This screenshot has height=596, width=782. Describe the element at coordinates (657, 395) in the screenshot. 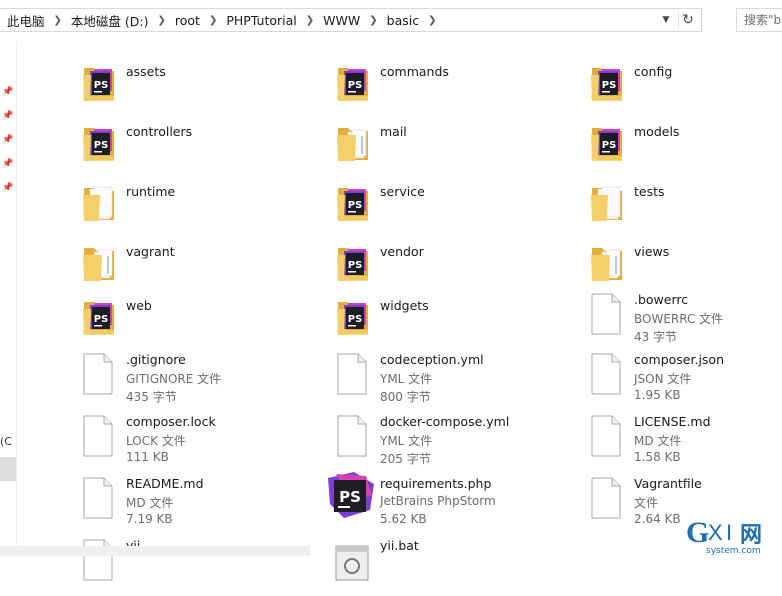

I see `item-size: 1.95 KB` at that location.